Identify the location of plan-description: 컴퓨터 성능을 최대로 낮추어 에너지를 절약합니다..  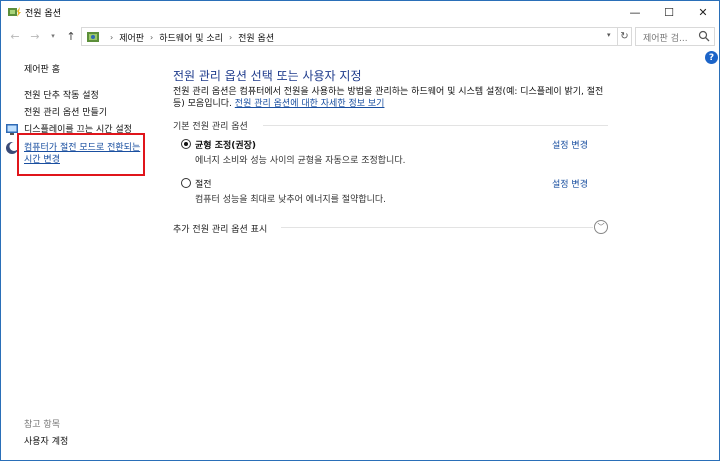
(291, 200).